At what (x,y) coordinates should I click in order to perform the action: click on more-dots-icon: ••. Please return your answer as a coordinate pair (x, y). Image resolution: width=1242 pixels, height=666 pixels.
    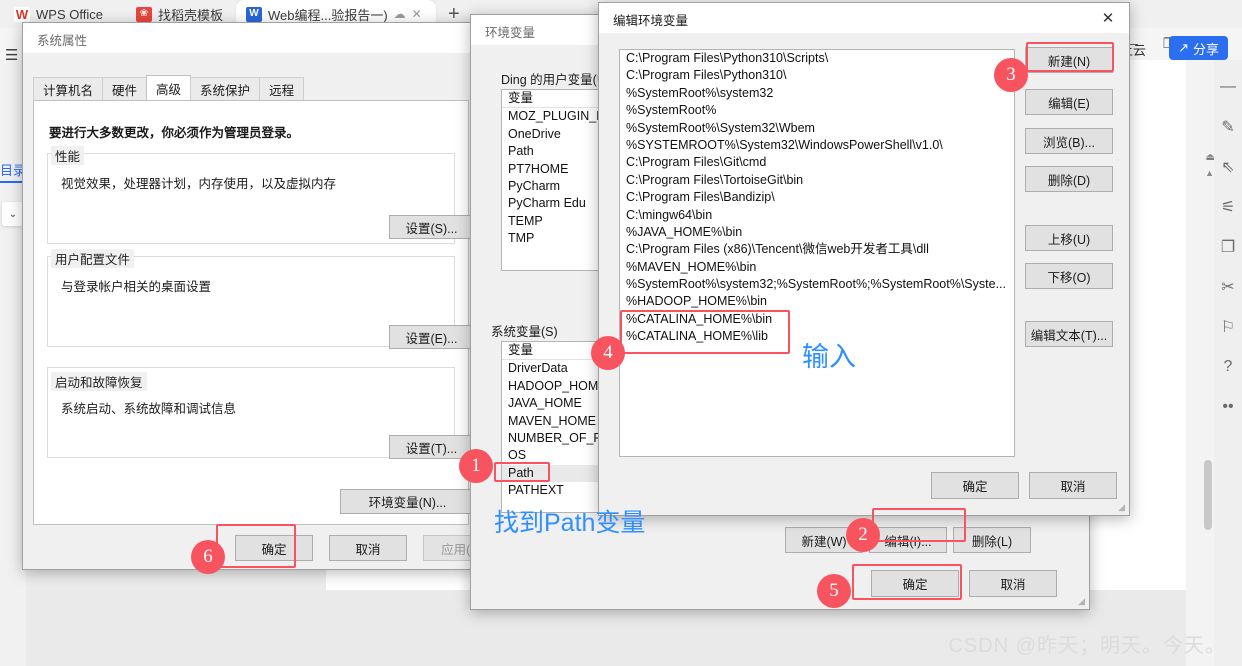
    Looking at the image, I should click on (1228, 407).